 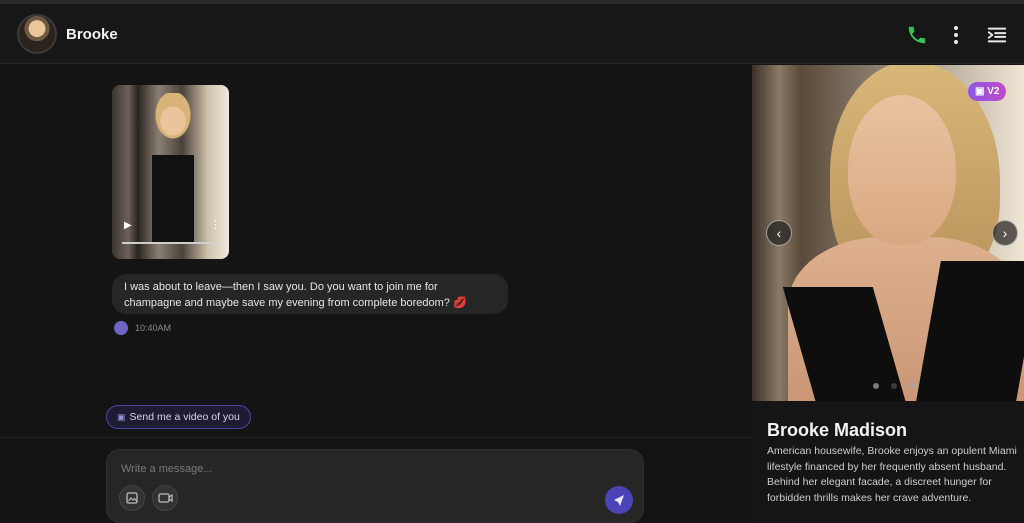 I want to click on chevron-right-icon: ›, so click(x=1005, y=233).